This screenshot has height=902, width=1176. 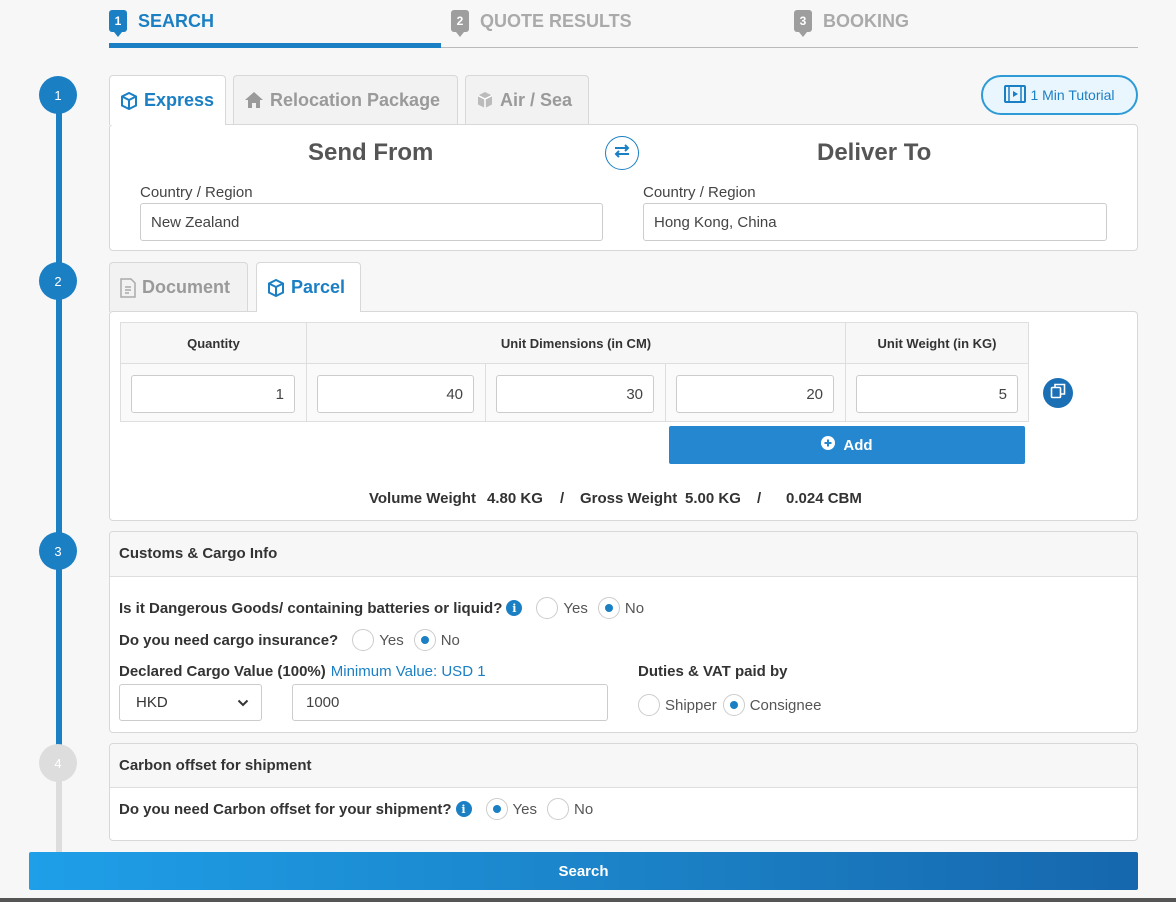 What do you see at coordinates (715, 222) in the screenshot?
I see `destination-country-value: Hong Kong, China` at bounding box center [715, 222].